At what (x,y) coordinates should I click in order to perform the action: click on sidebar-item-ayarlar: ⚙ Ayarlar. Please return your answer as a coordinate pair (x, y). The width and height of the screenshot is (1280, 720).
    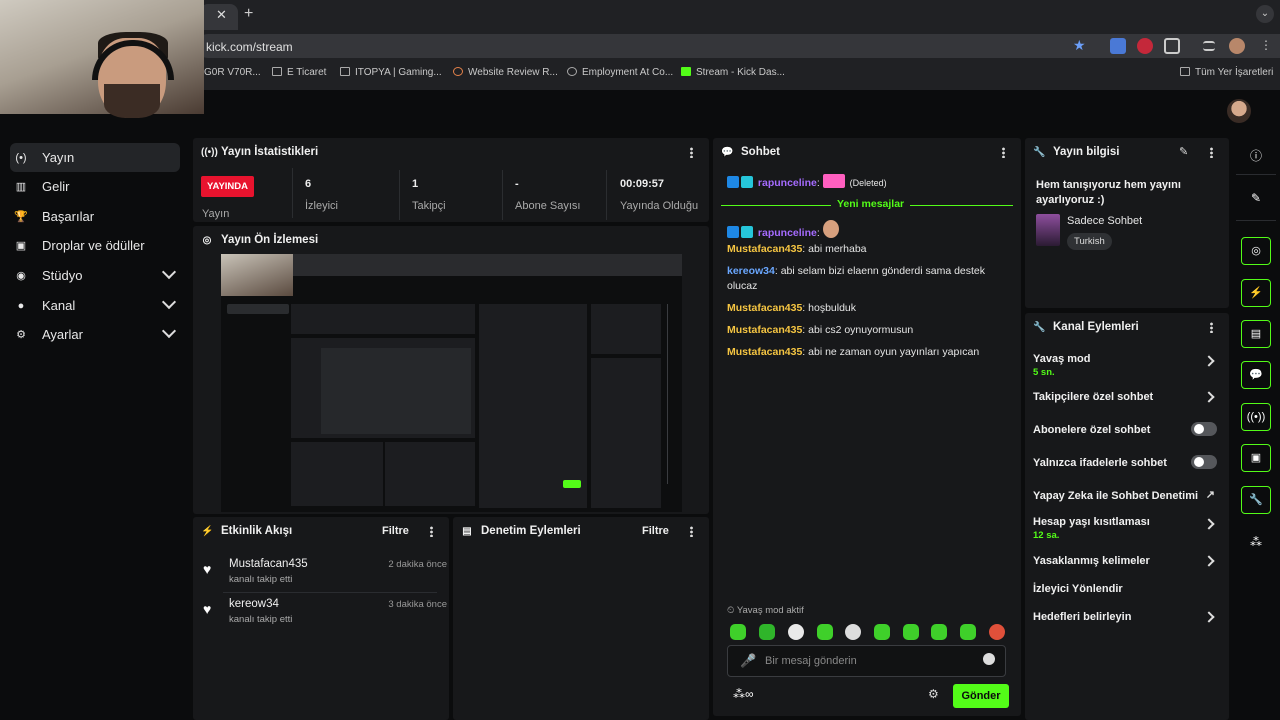
    Looking at the image, I should click on (95, 334).